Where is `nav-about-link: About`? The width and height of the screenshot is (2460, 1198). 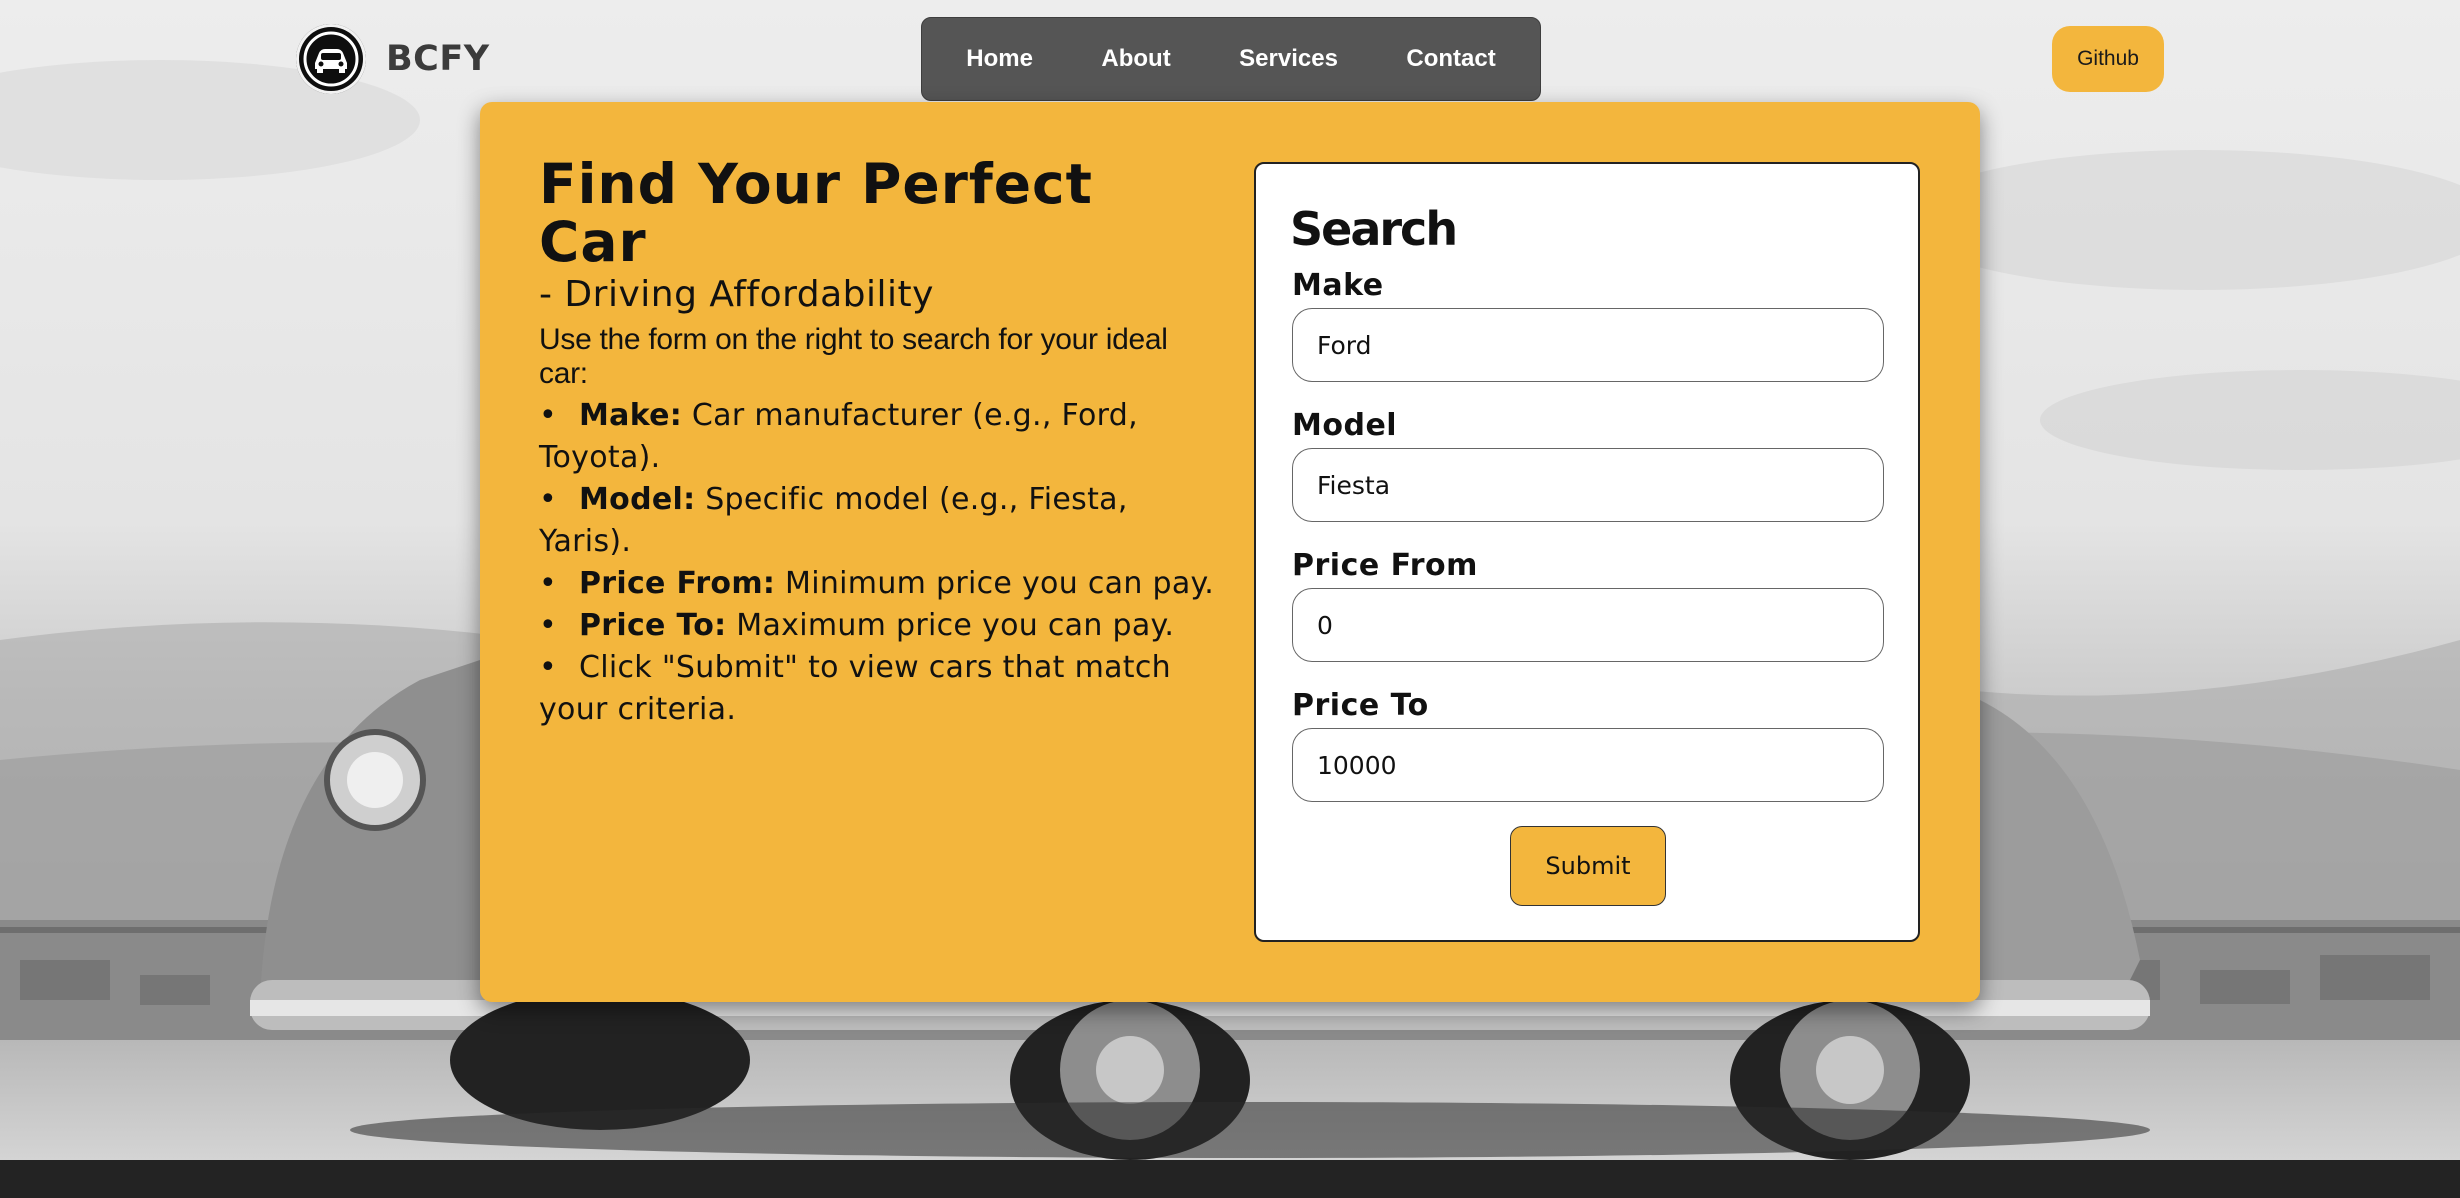
nav-about-link: About is located at coordinates (1135, 59).